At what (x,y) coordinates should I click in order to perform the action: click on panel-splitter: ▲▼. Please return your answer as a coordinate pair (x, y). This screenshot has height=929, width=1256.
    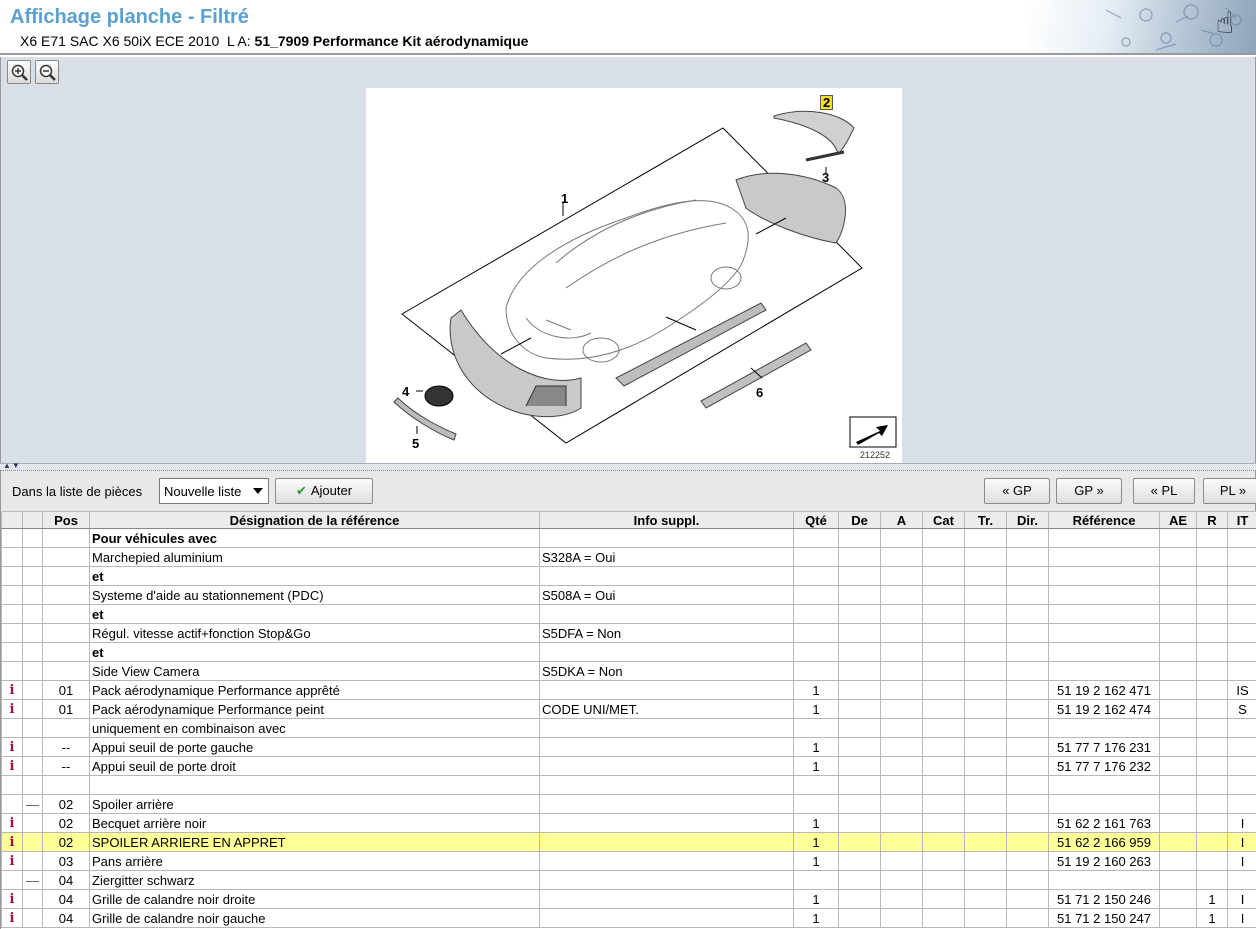
    Looking at the image, I should click on (628, 466).